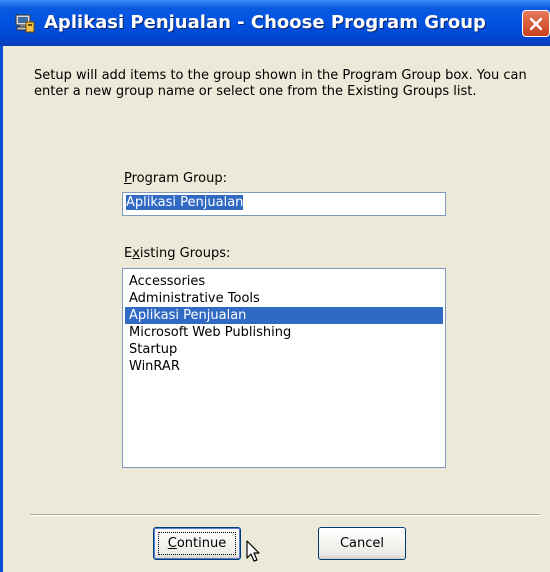 The image size is (550, 572). I want to click on list-item: Startup, so click(284, 349).